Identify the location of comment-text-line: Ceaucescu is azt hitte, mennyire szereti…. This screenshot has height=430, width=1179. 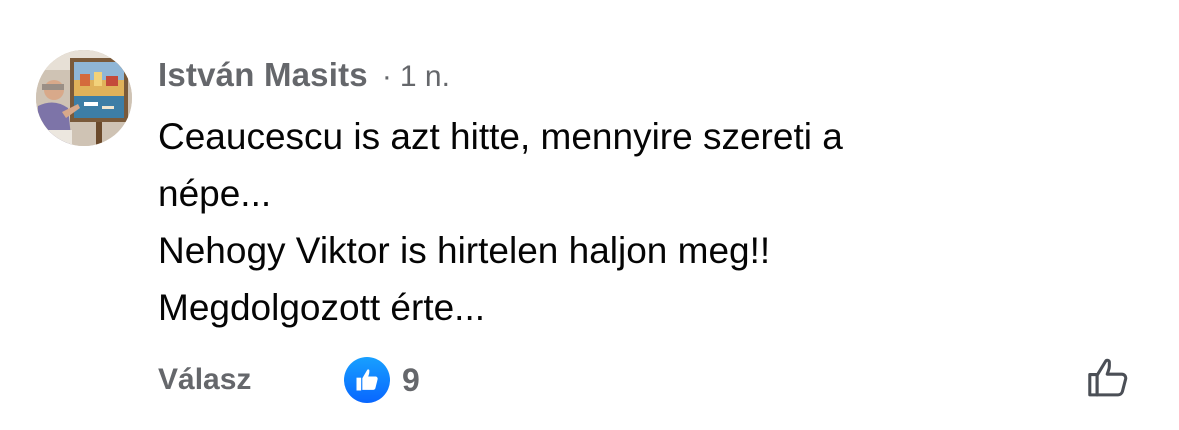
(500, 136).